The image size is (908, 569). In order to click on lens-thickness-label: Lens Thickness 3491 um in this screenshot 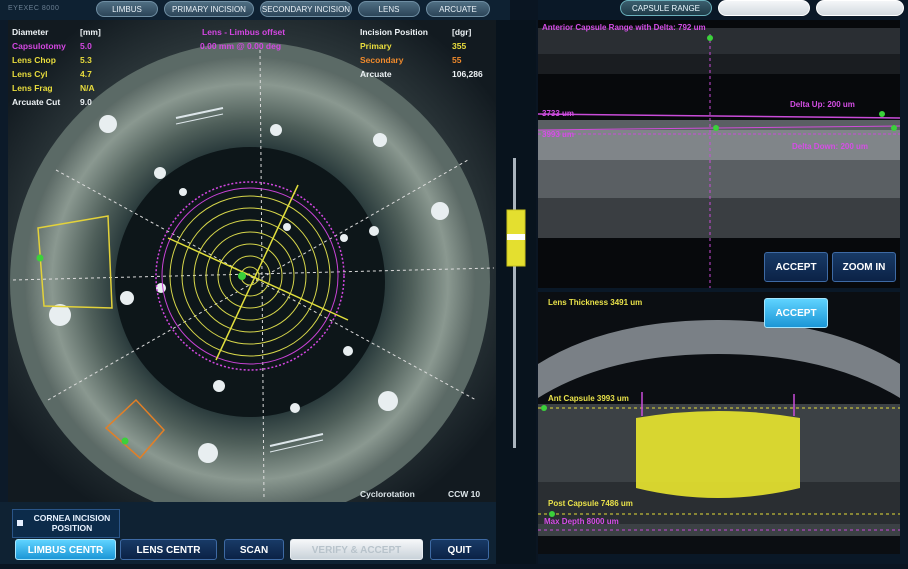, I will do `click(595, 302)`.